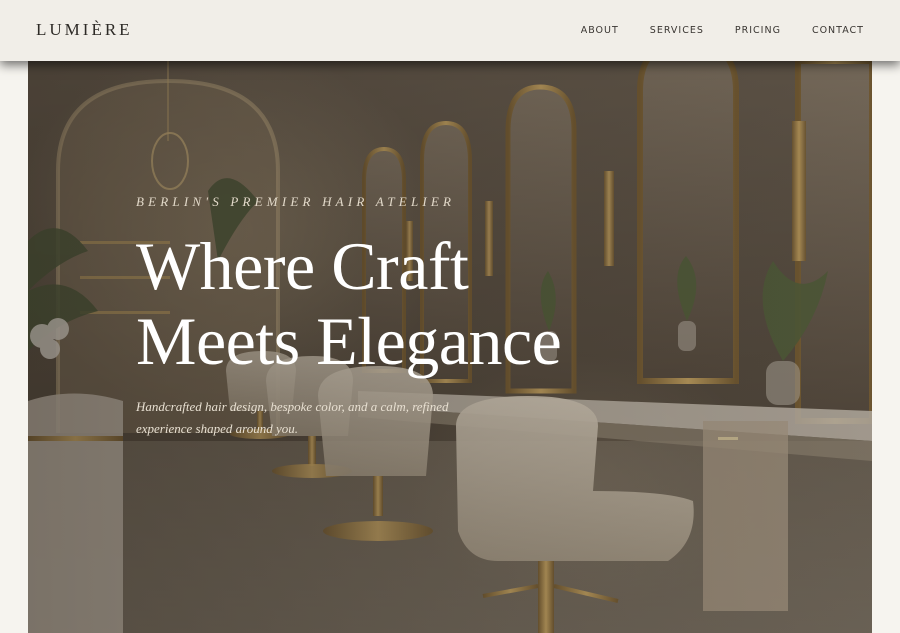  I want to click on nav-link-pricing: PRICING, so click(758, 30).